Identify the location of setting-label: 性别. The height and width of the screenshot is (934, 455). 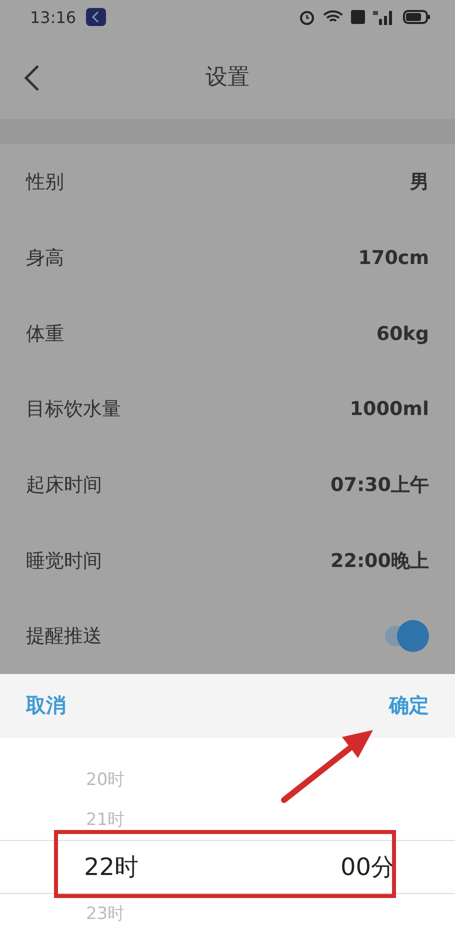
(45, 183).